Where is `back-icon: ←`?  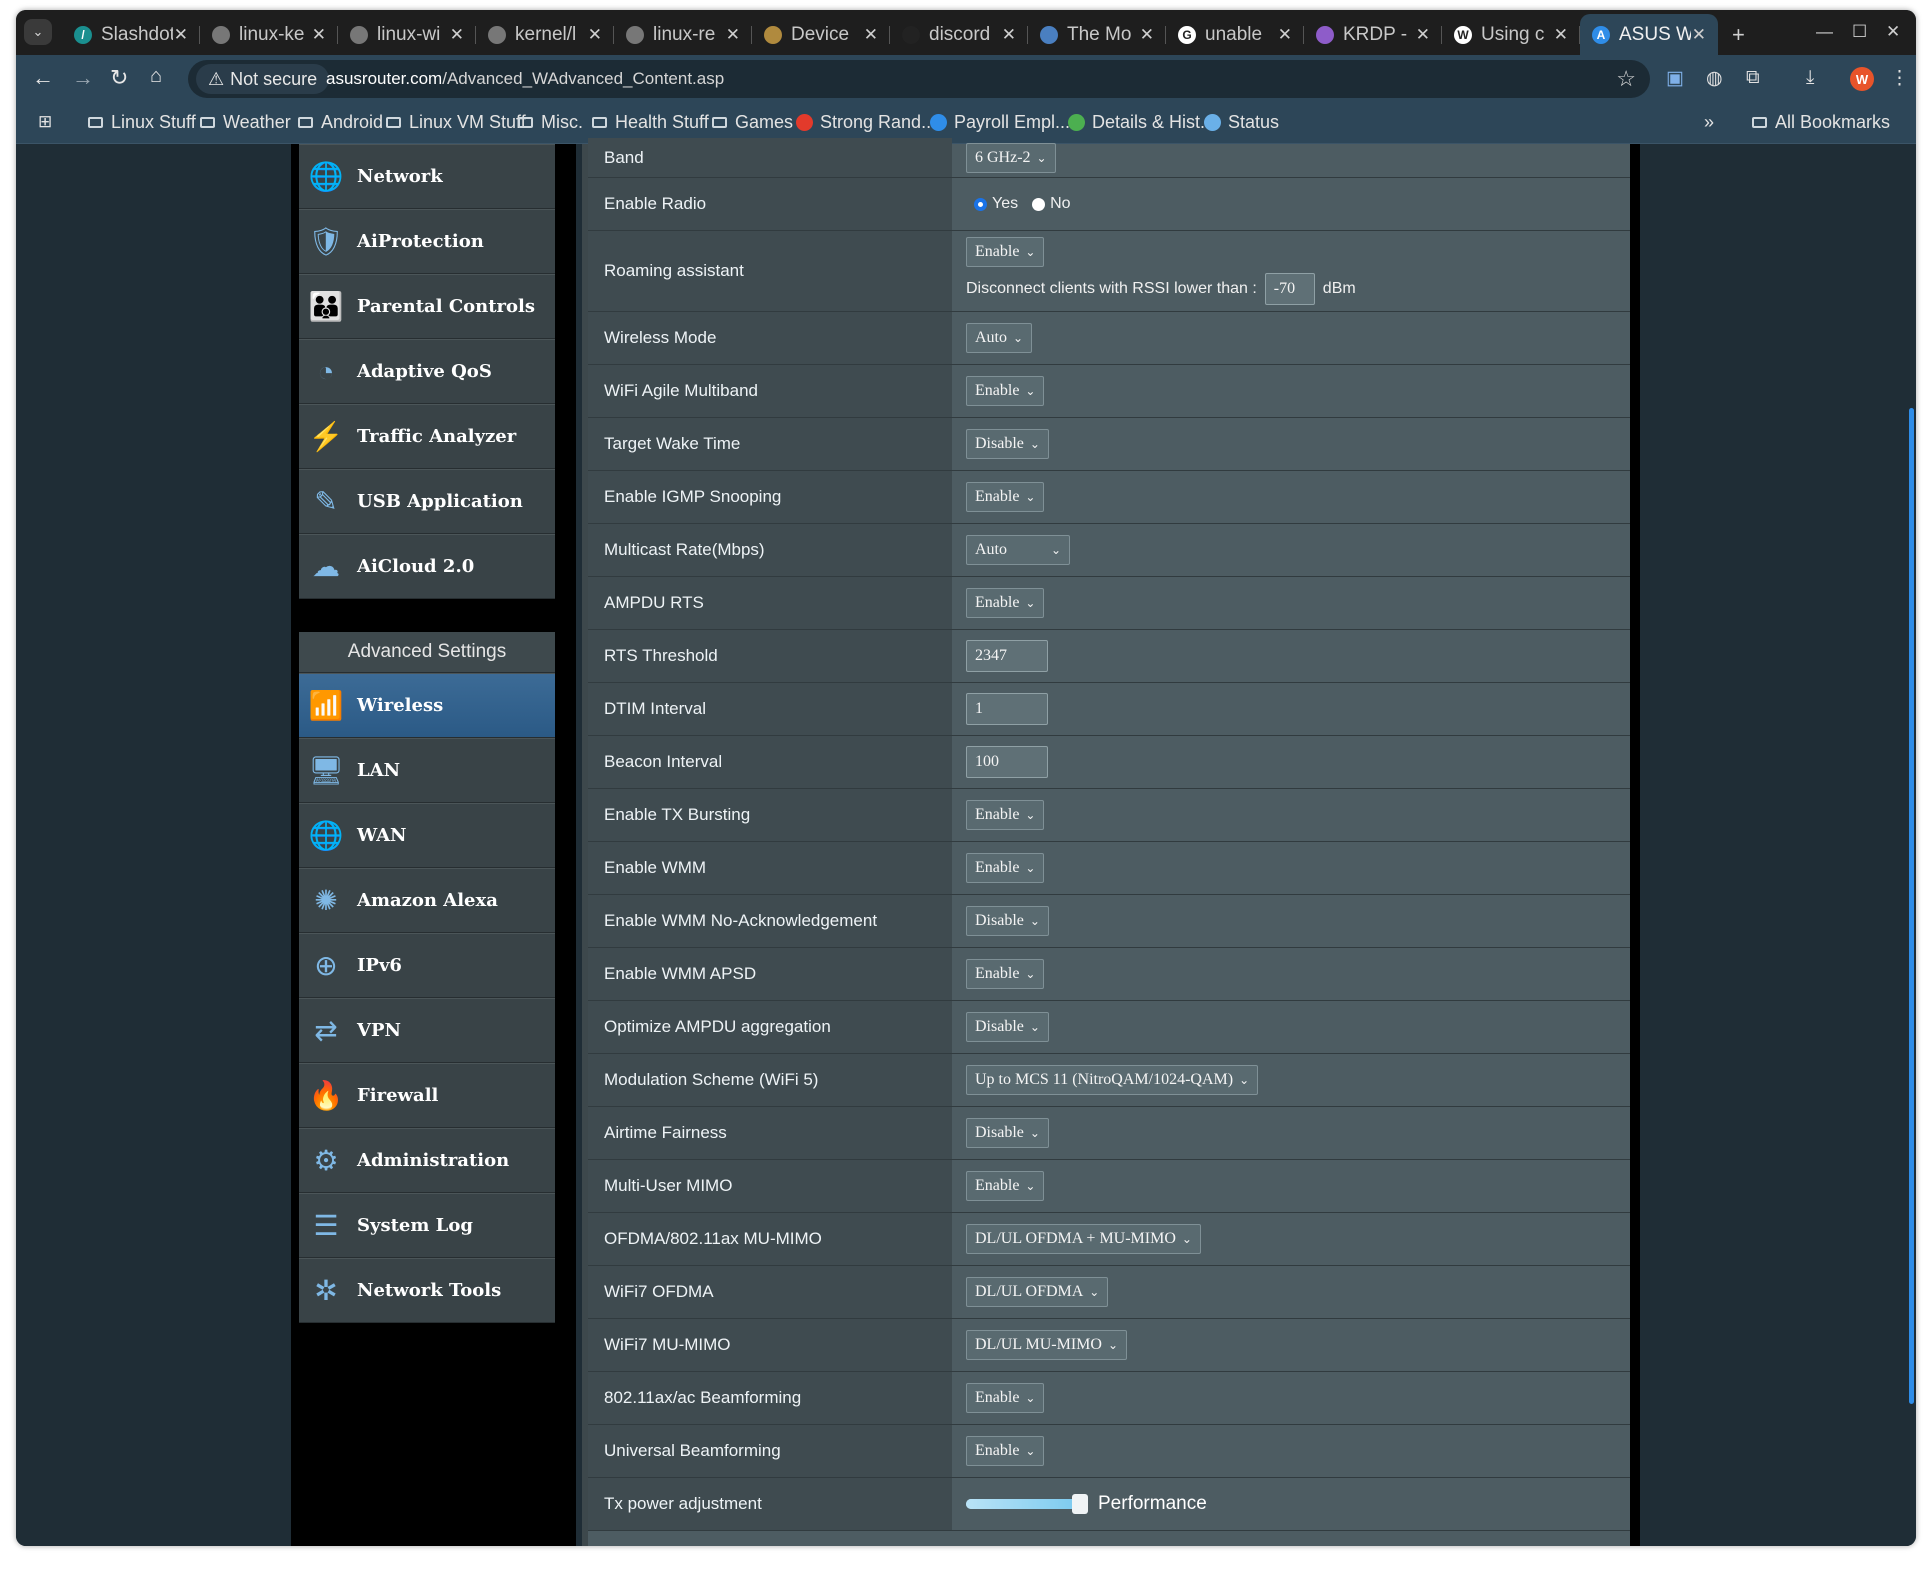 back-icon: ← is located at coordinates (43, 78).